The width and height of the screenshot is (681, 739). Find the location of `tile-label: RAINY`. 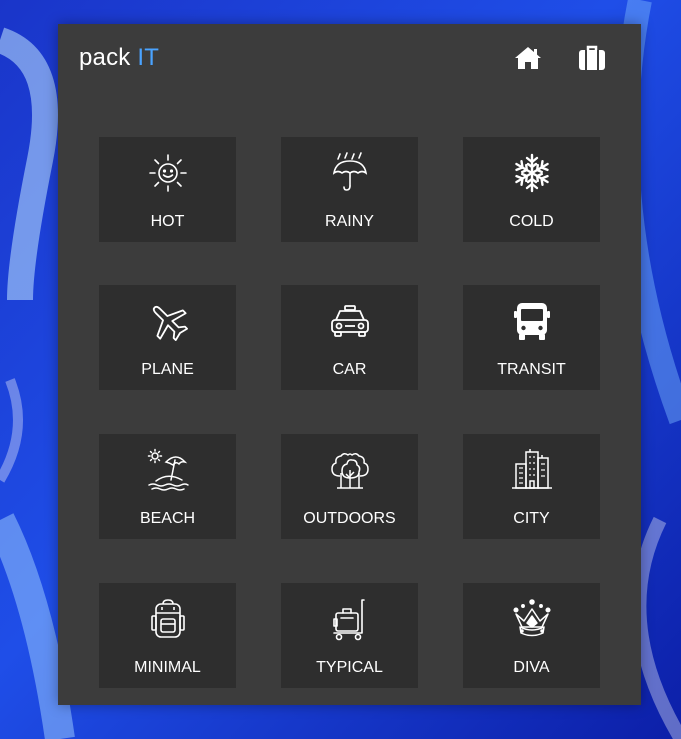

tile-label: RAINY is located at coordinates (349, 221).